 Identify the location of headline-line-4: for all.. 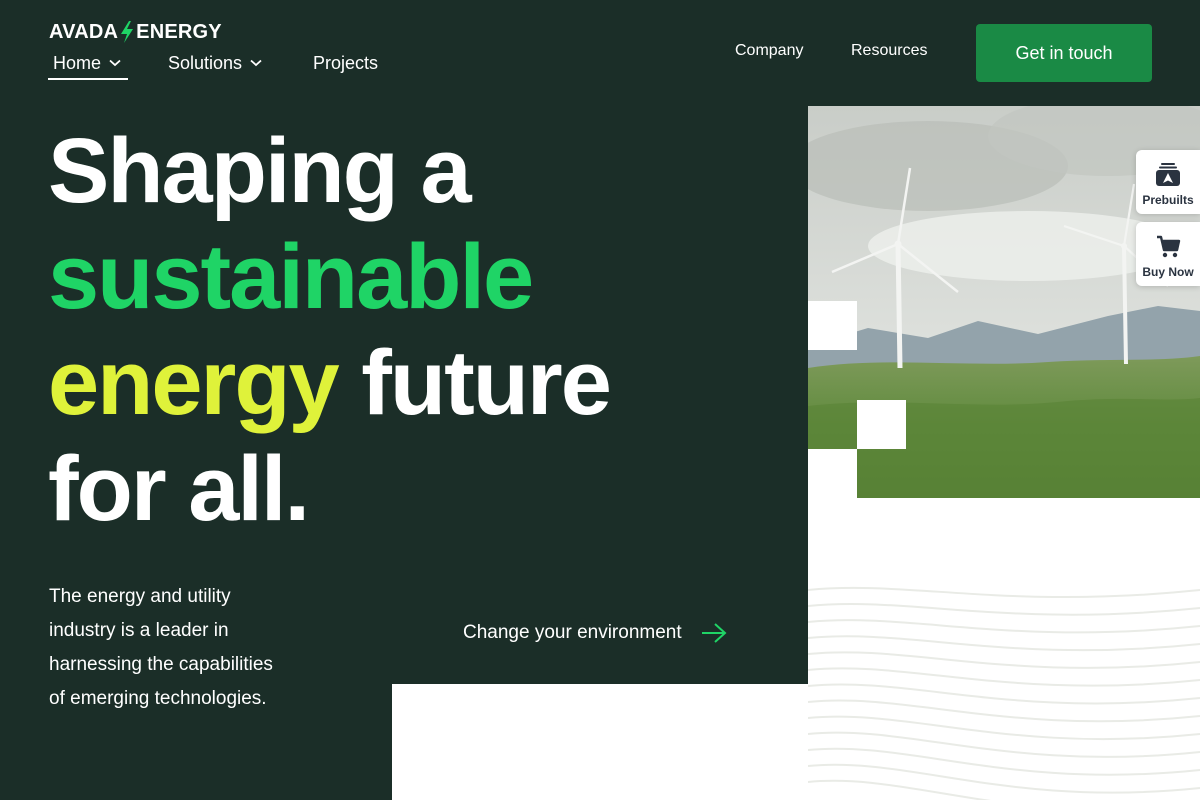
(179, 489).